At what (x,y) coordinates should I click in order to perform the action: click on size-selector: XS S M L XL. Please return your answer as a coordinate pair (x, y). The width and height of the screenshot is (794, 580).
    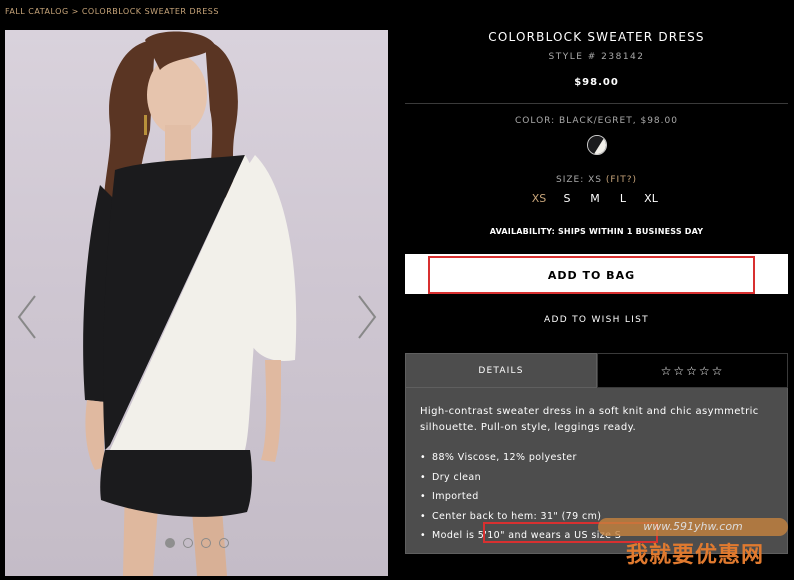
    Looking at the image, I should click on (595, 198).